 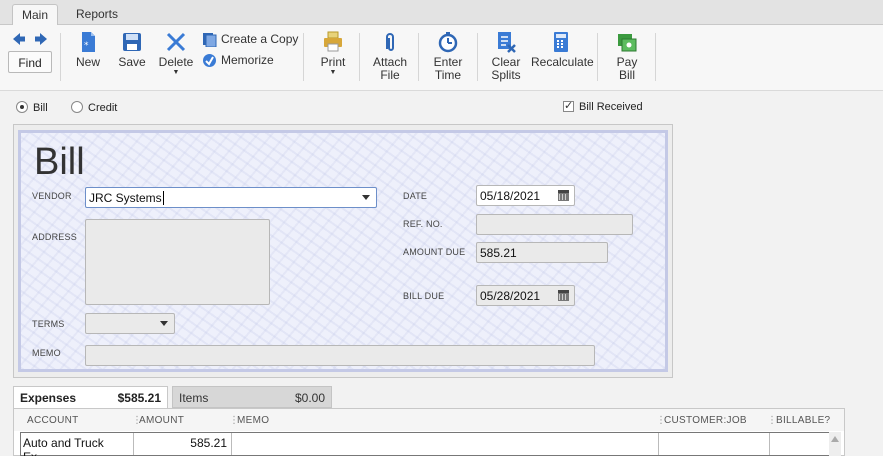 I want to click on printer-icon, so click(x=333, y=41).